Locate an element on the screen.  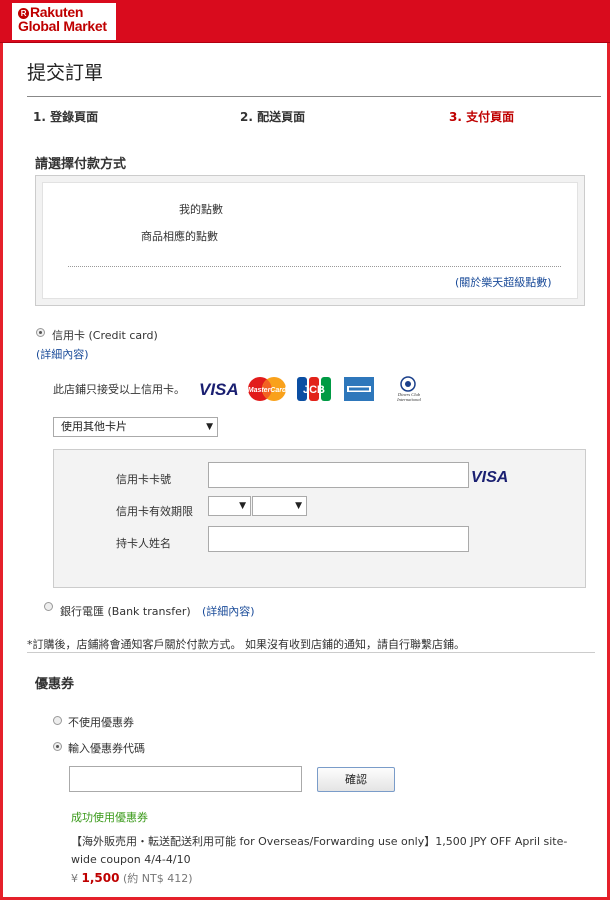
payment-heading: 請選擇付款方式 is located at coordinates (81, 164).